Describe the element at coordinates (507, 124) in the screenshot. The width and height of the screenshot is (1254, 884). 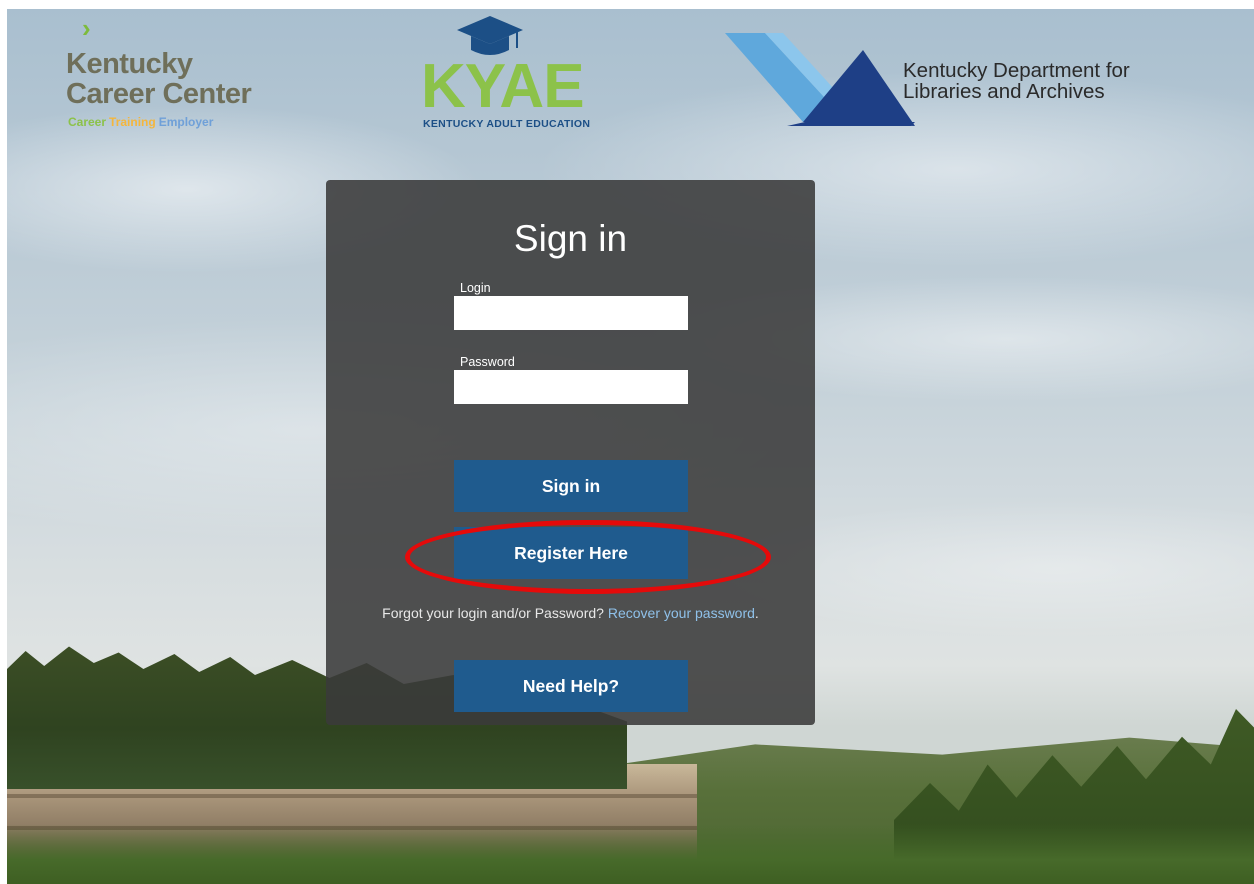
I see `kyae-logo-subtitle: KENTUCKY ADULT EDUCATION` at that location.